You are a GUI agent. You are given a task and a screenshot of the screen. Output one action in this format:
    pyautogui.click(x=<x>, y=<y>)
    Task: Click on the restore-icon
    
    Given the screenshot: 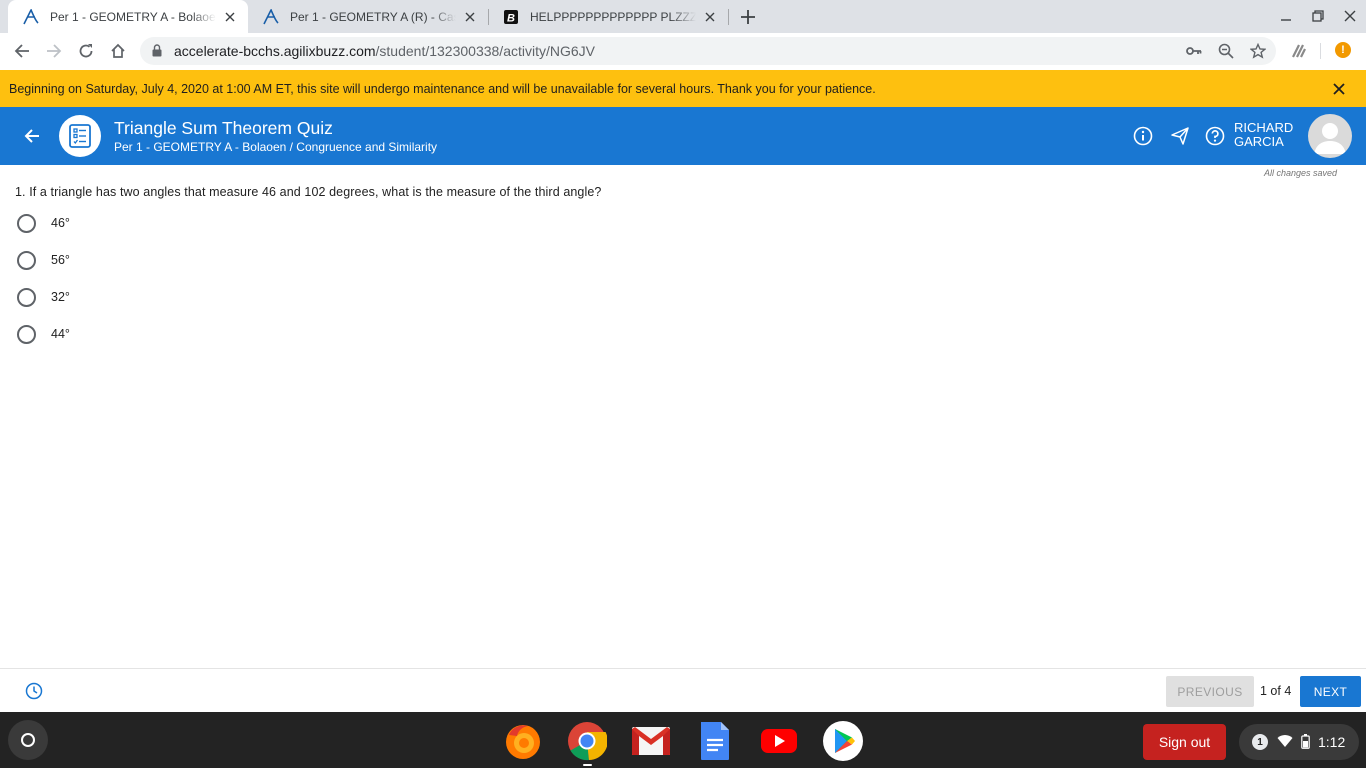 What is the action you would take?
    pyautogui.click(x=1318, y=16)
    